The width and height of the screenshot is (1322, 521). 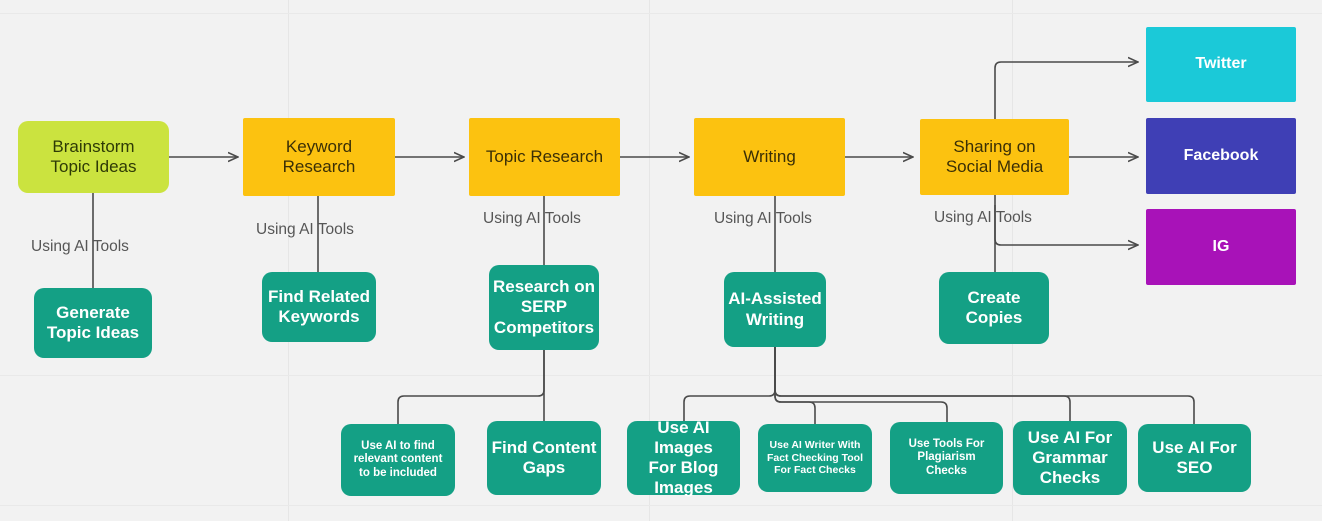 I want to click on edge-aiwriting-to-seo, so click(x=984, y=385).